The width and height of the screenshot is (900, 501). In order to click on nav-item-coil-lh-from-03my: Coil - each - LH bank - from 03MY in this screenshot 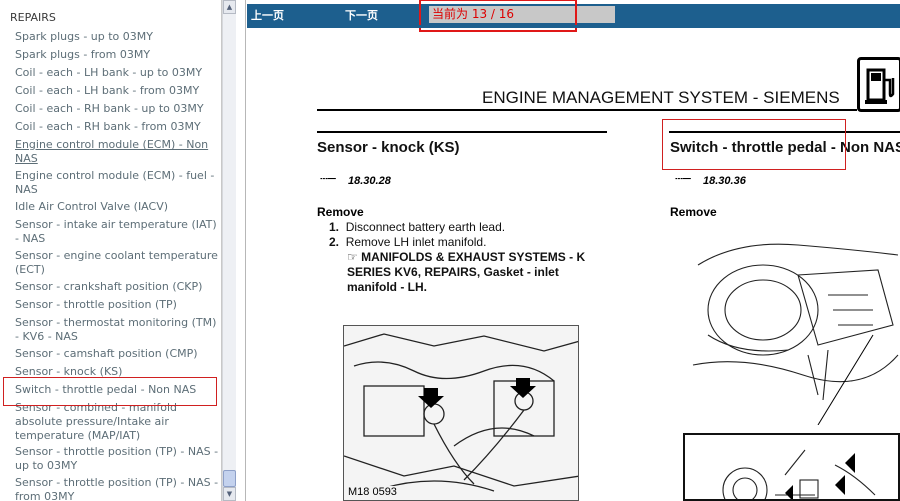, I will do `click(117, 91)`.